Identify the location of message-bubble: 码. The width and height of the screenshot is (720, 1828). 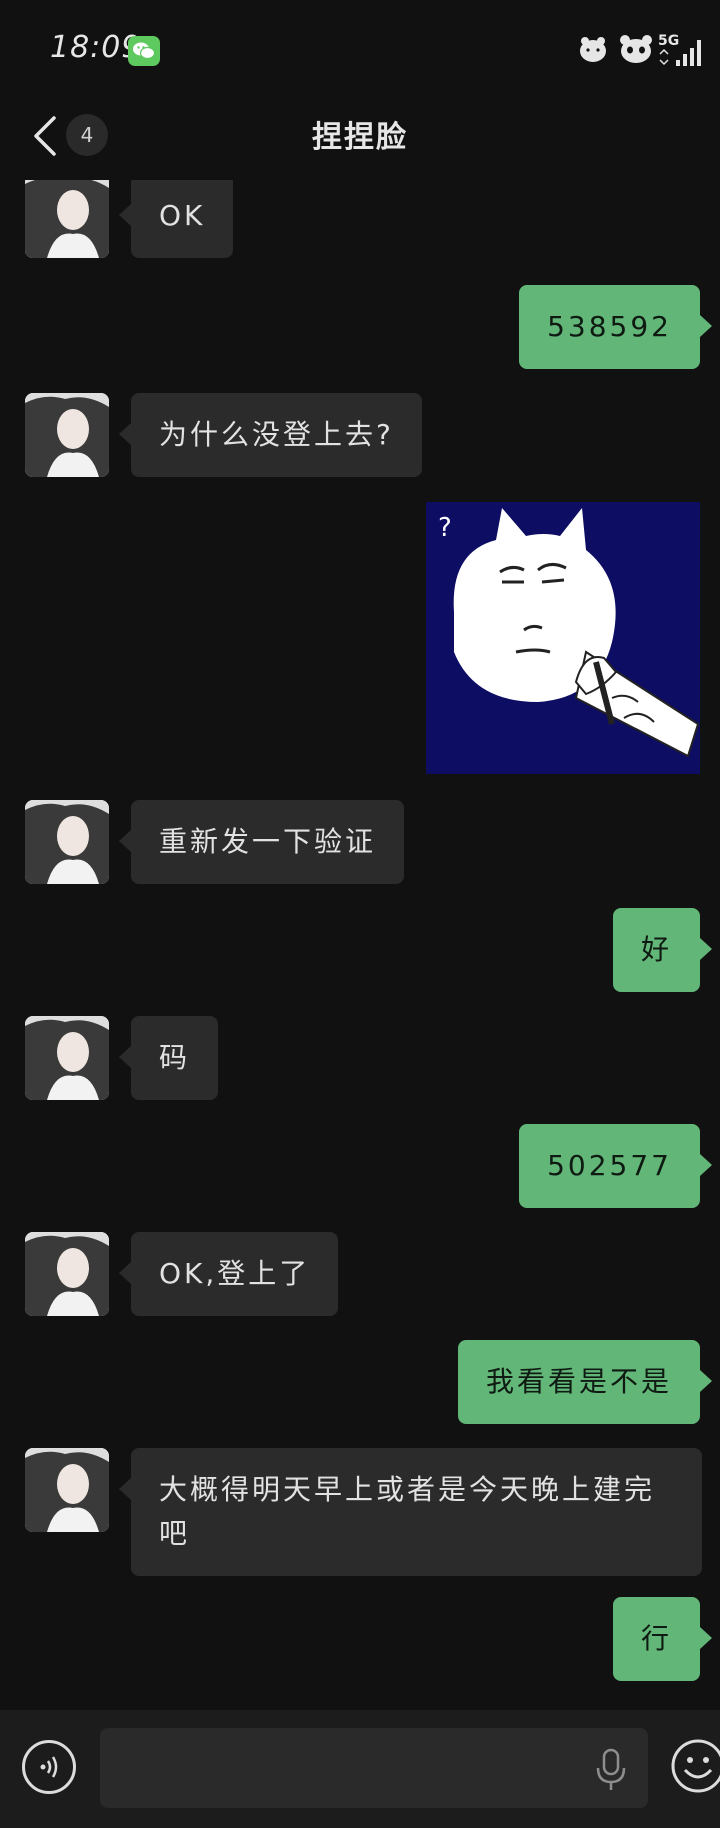
(168, 1058).